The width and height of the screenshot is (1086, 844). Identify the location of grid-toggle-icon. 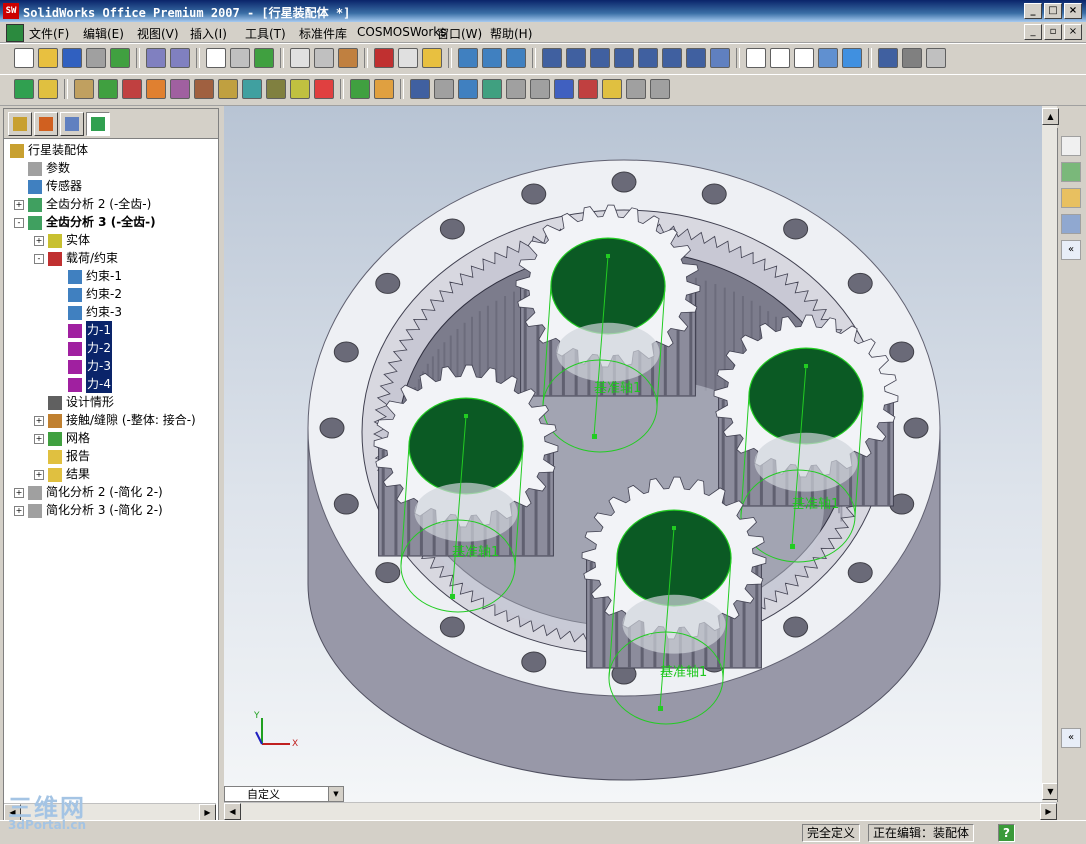
(660, 89).